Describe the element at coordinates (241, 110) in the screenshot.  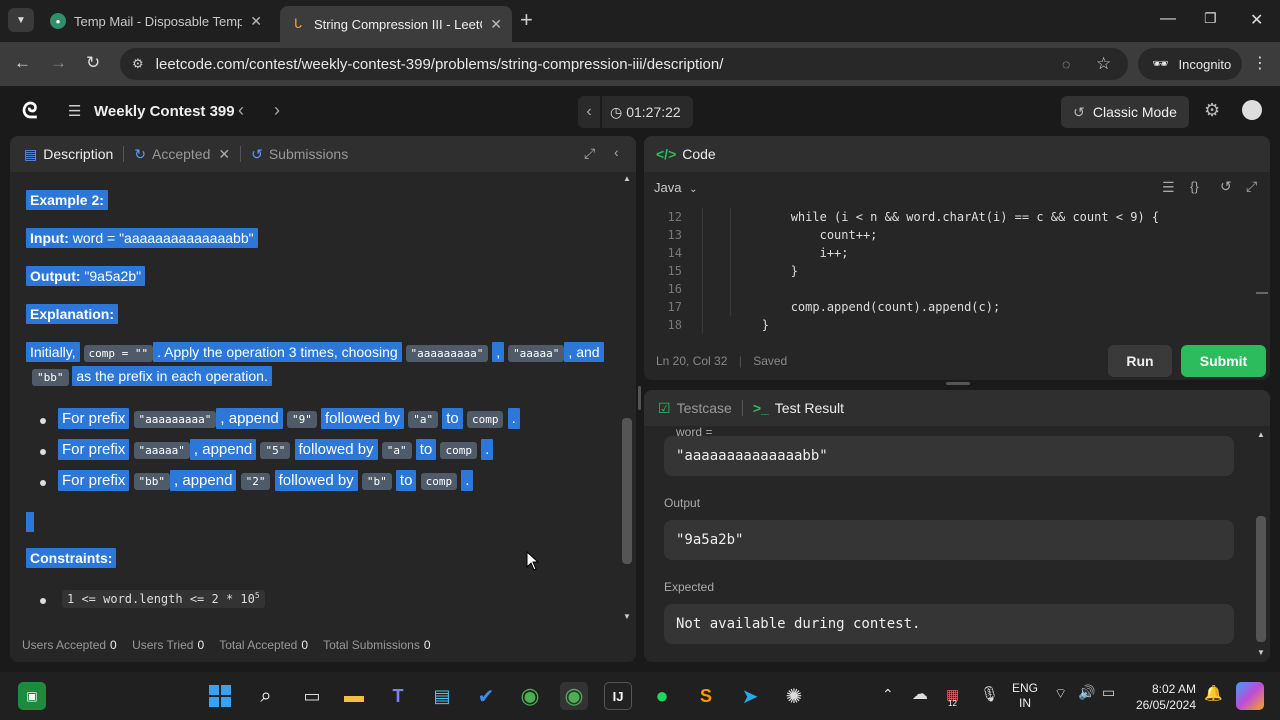
I see `prev-problem-icon: ‹` at that location.